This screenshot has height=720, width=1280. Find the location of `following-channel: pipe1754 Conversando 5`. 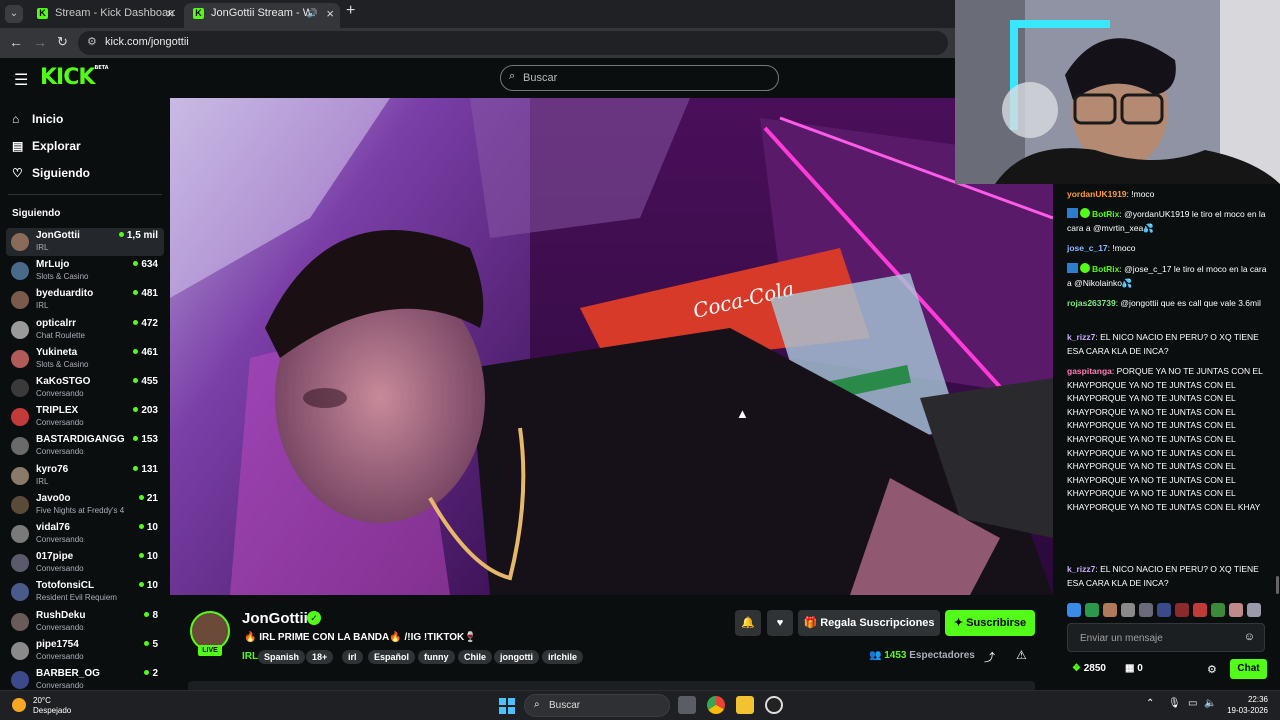

following-channel: pipe1754 Conversando 5 is located at coordinates (85, 651).